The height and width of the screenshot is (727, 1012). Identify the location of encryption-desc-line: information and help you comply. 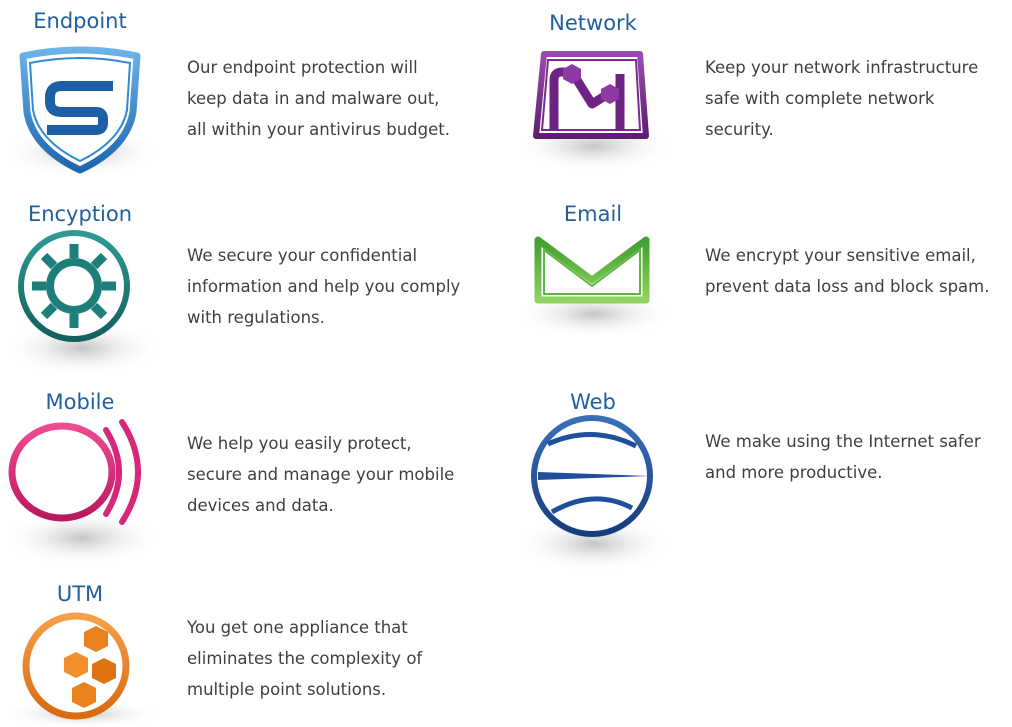
(324, 286).